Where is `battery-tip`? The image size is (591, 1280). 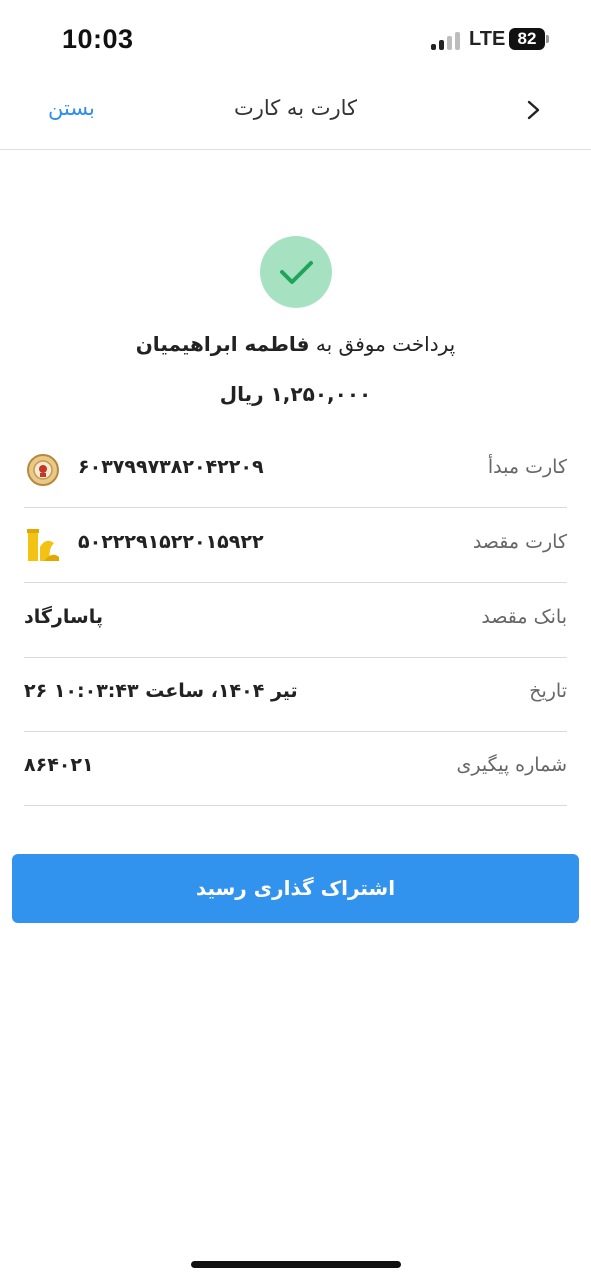
battery-tip is located at coordinates (547, 39).